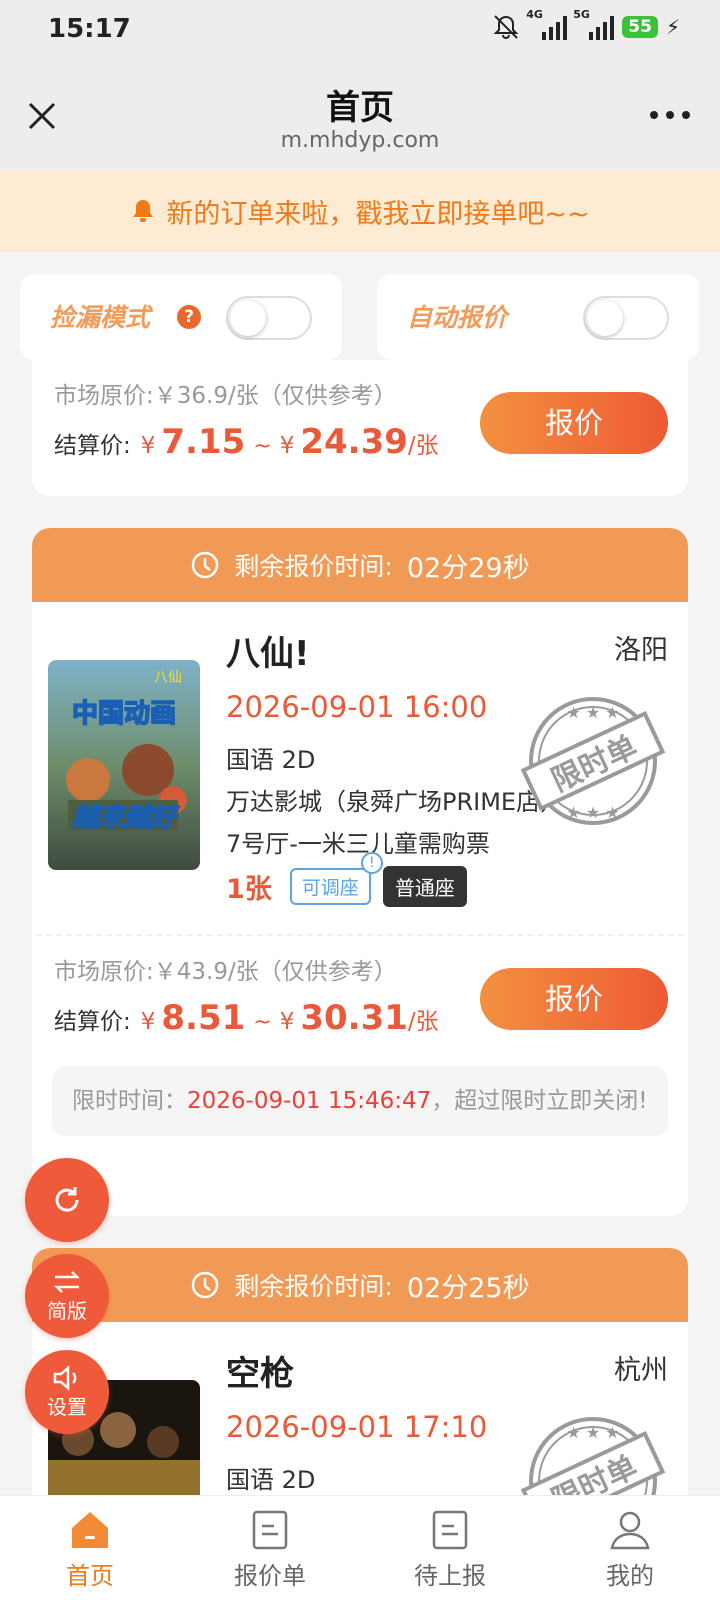 The width and height of the screenshot is (720, 1600). I want to click on countdown-value: 02分29秒, so click(468, 568).